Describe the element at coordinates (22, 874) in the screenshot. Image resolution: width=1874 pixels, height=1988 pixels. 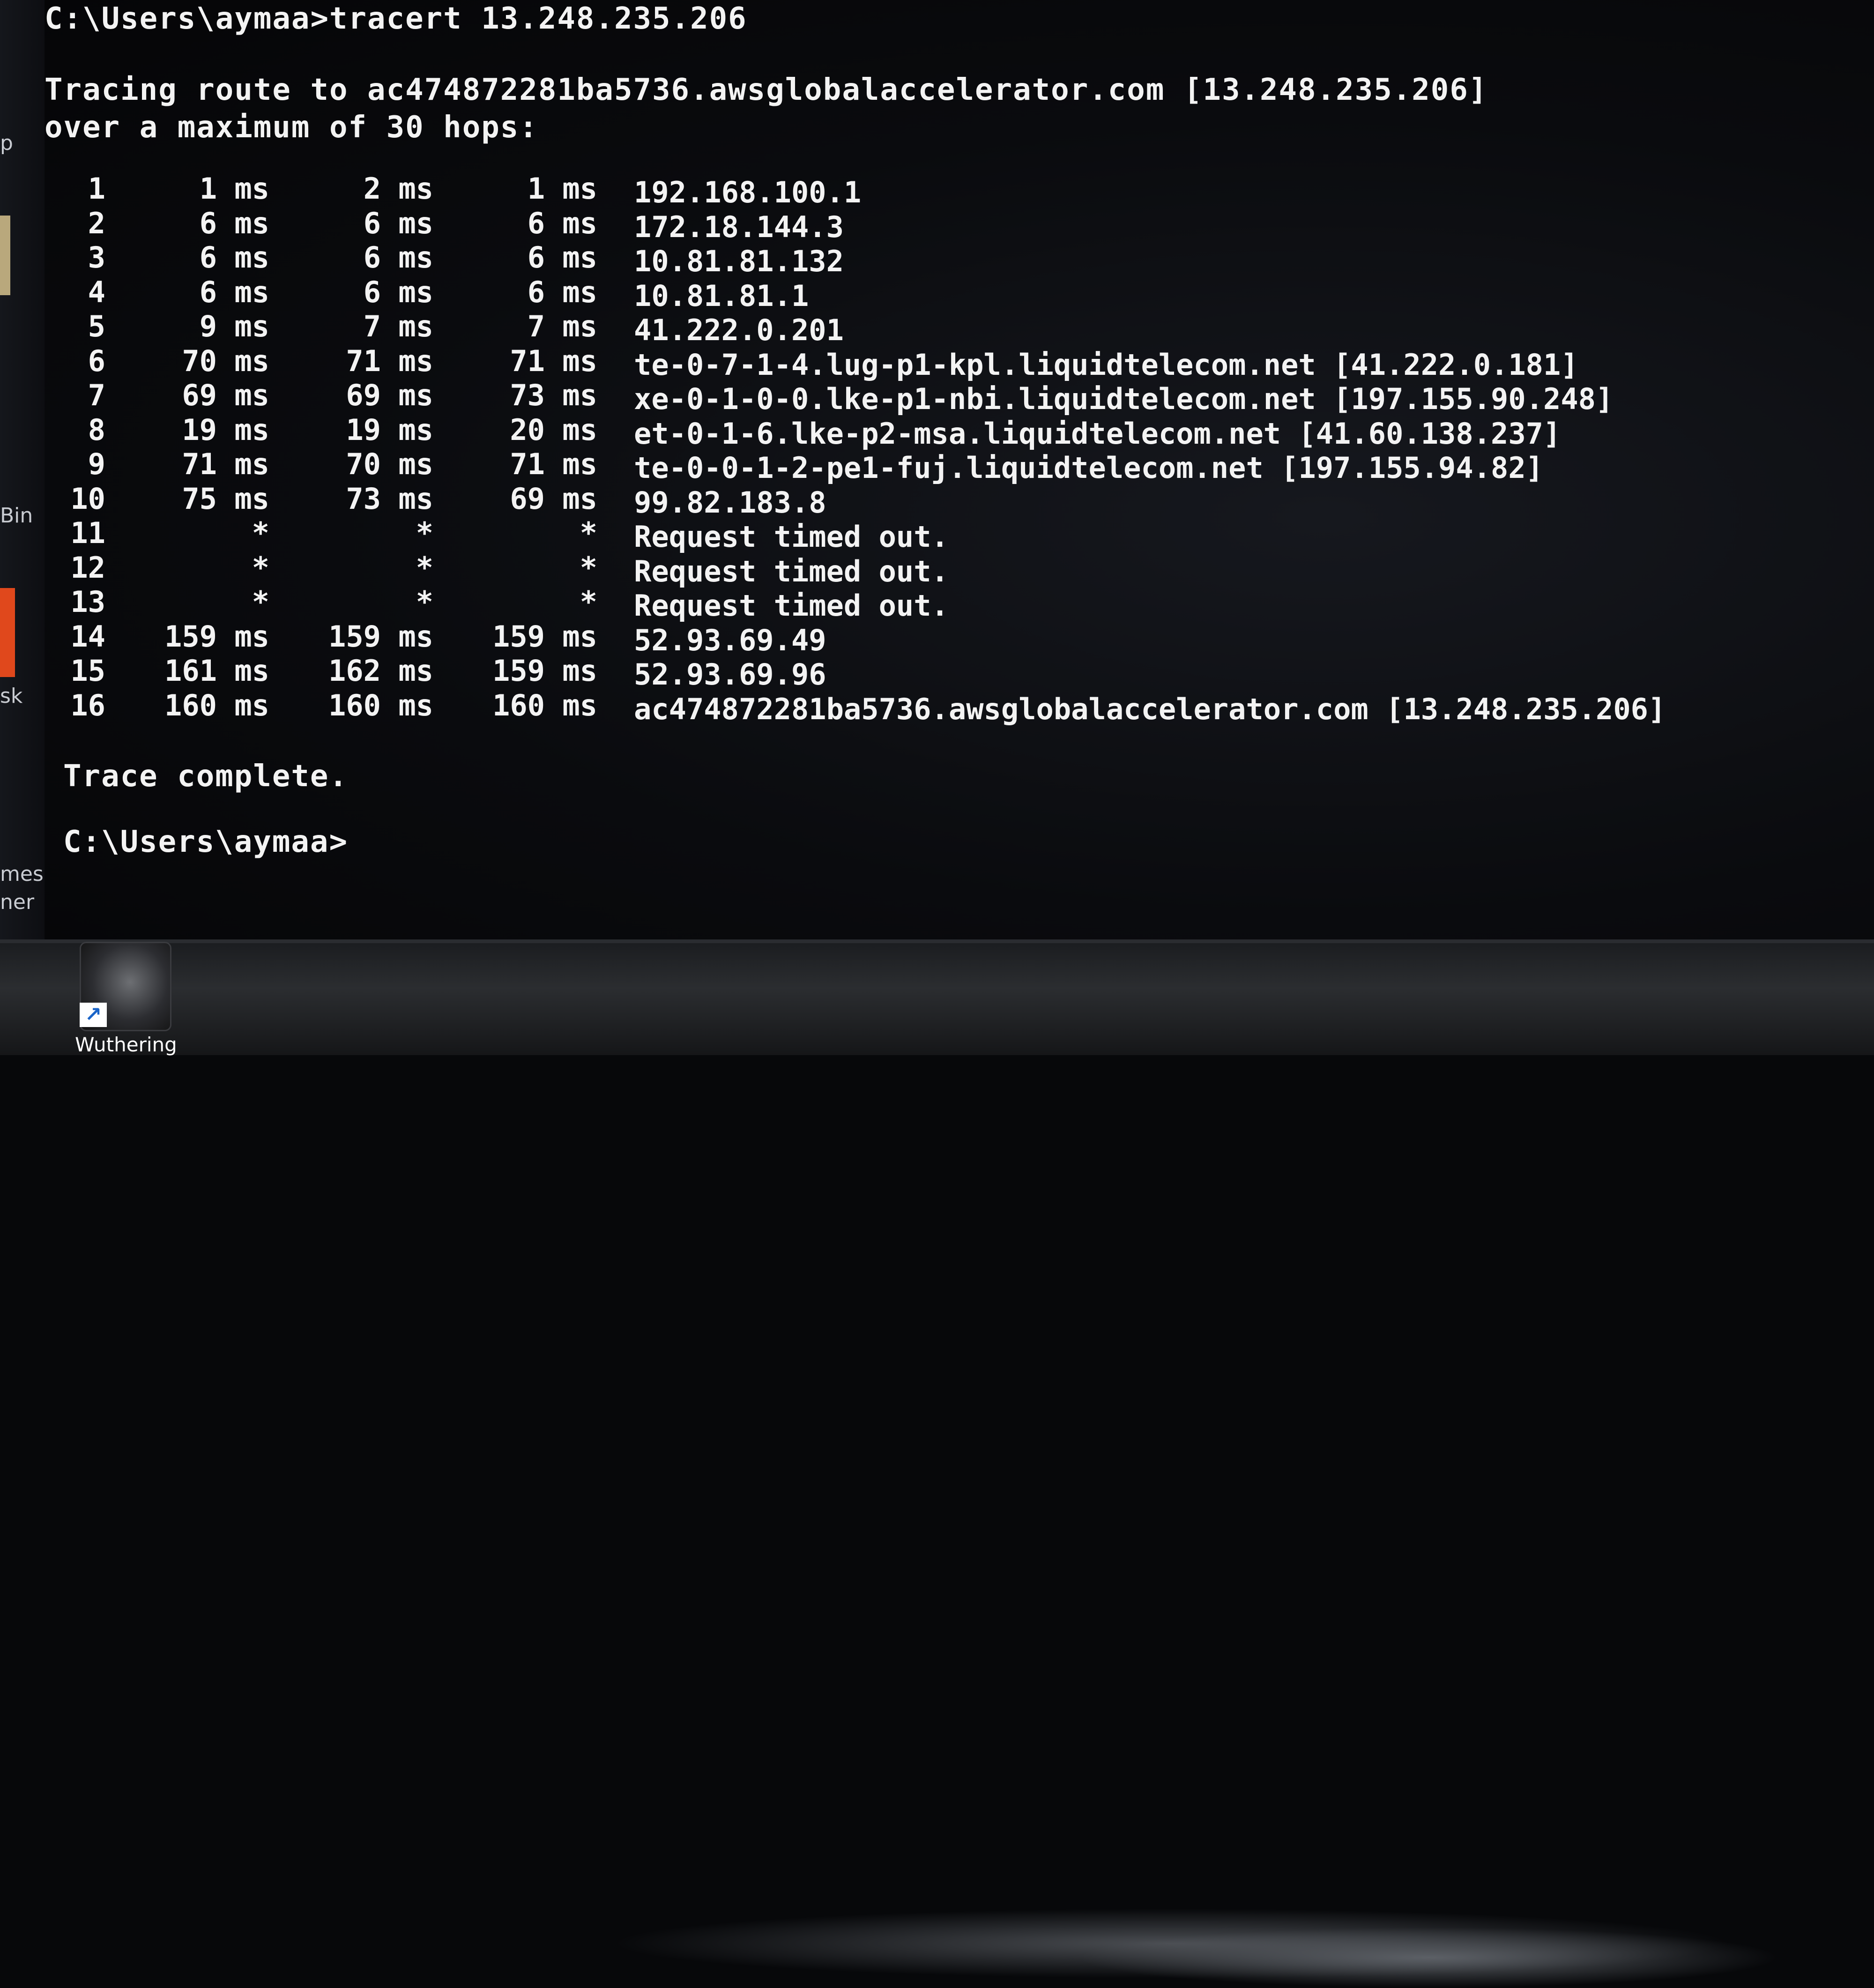
I see `desktop-label-fragment: mes` at that location.